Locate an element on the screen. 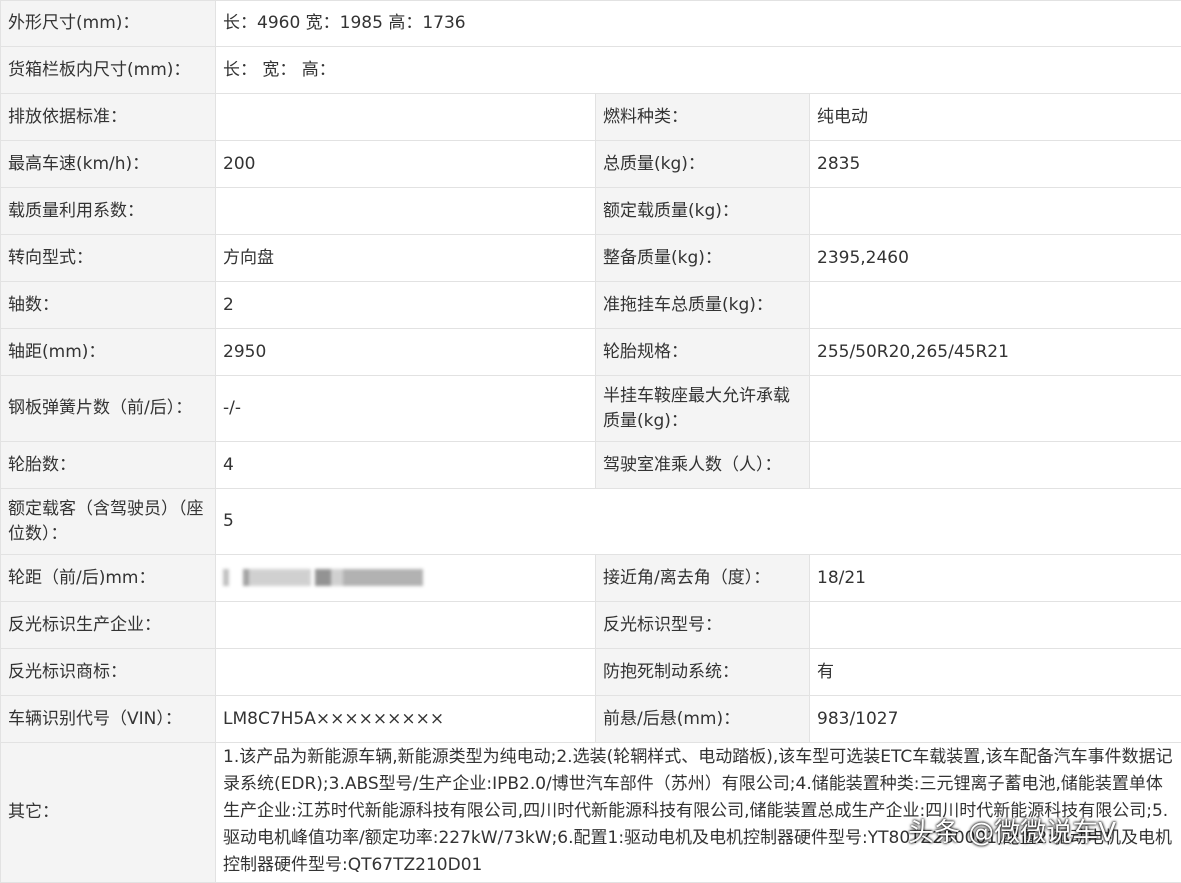 The width and height of the screenshot is (1181, 883). steering-value: 方向盘 is located at coordinates (406, 258).